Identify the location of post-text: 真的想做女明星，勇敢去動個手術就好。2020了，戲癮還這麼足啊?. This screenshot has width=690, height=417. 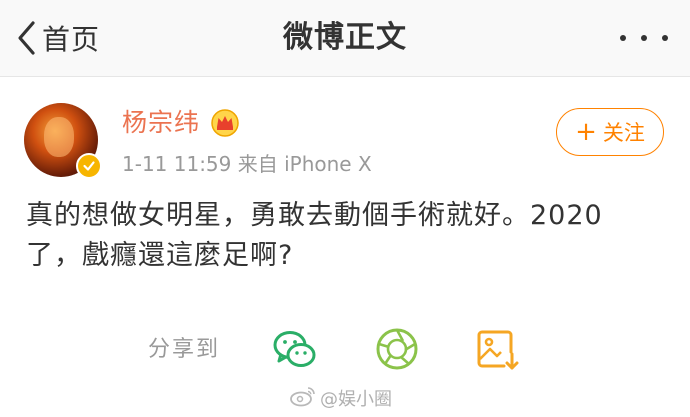
(314, 235).